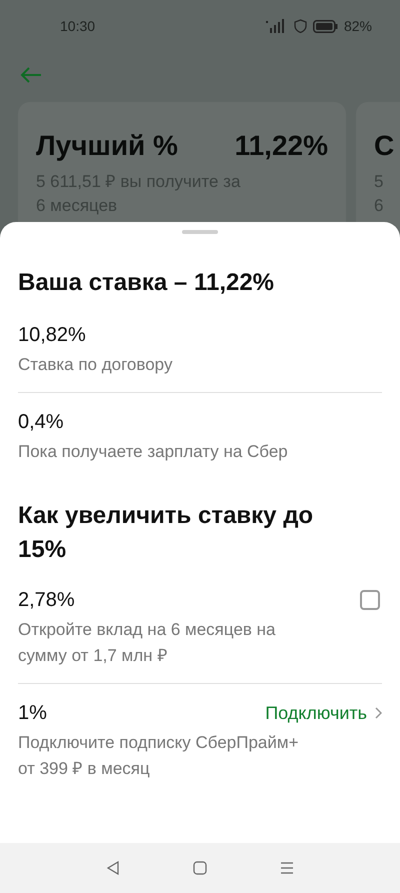  Describe the element at coordinates (358, 26) in the screenshot. I see `battery-percent: 82%` at that location.